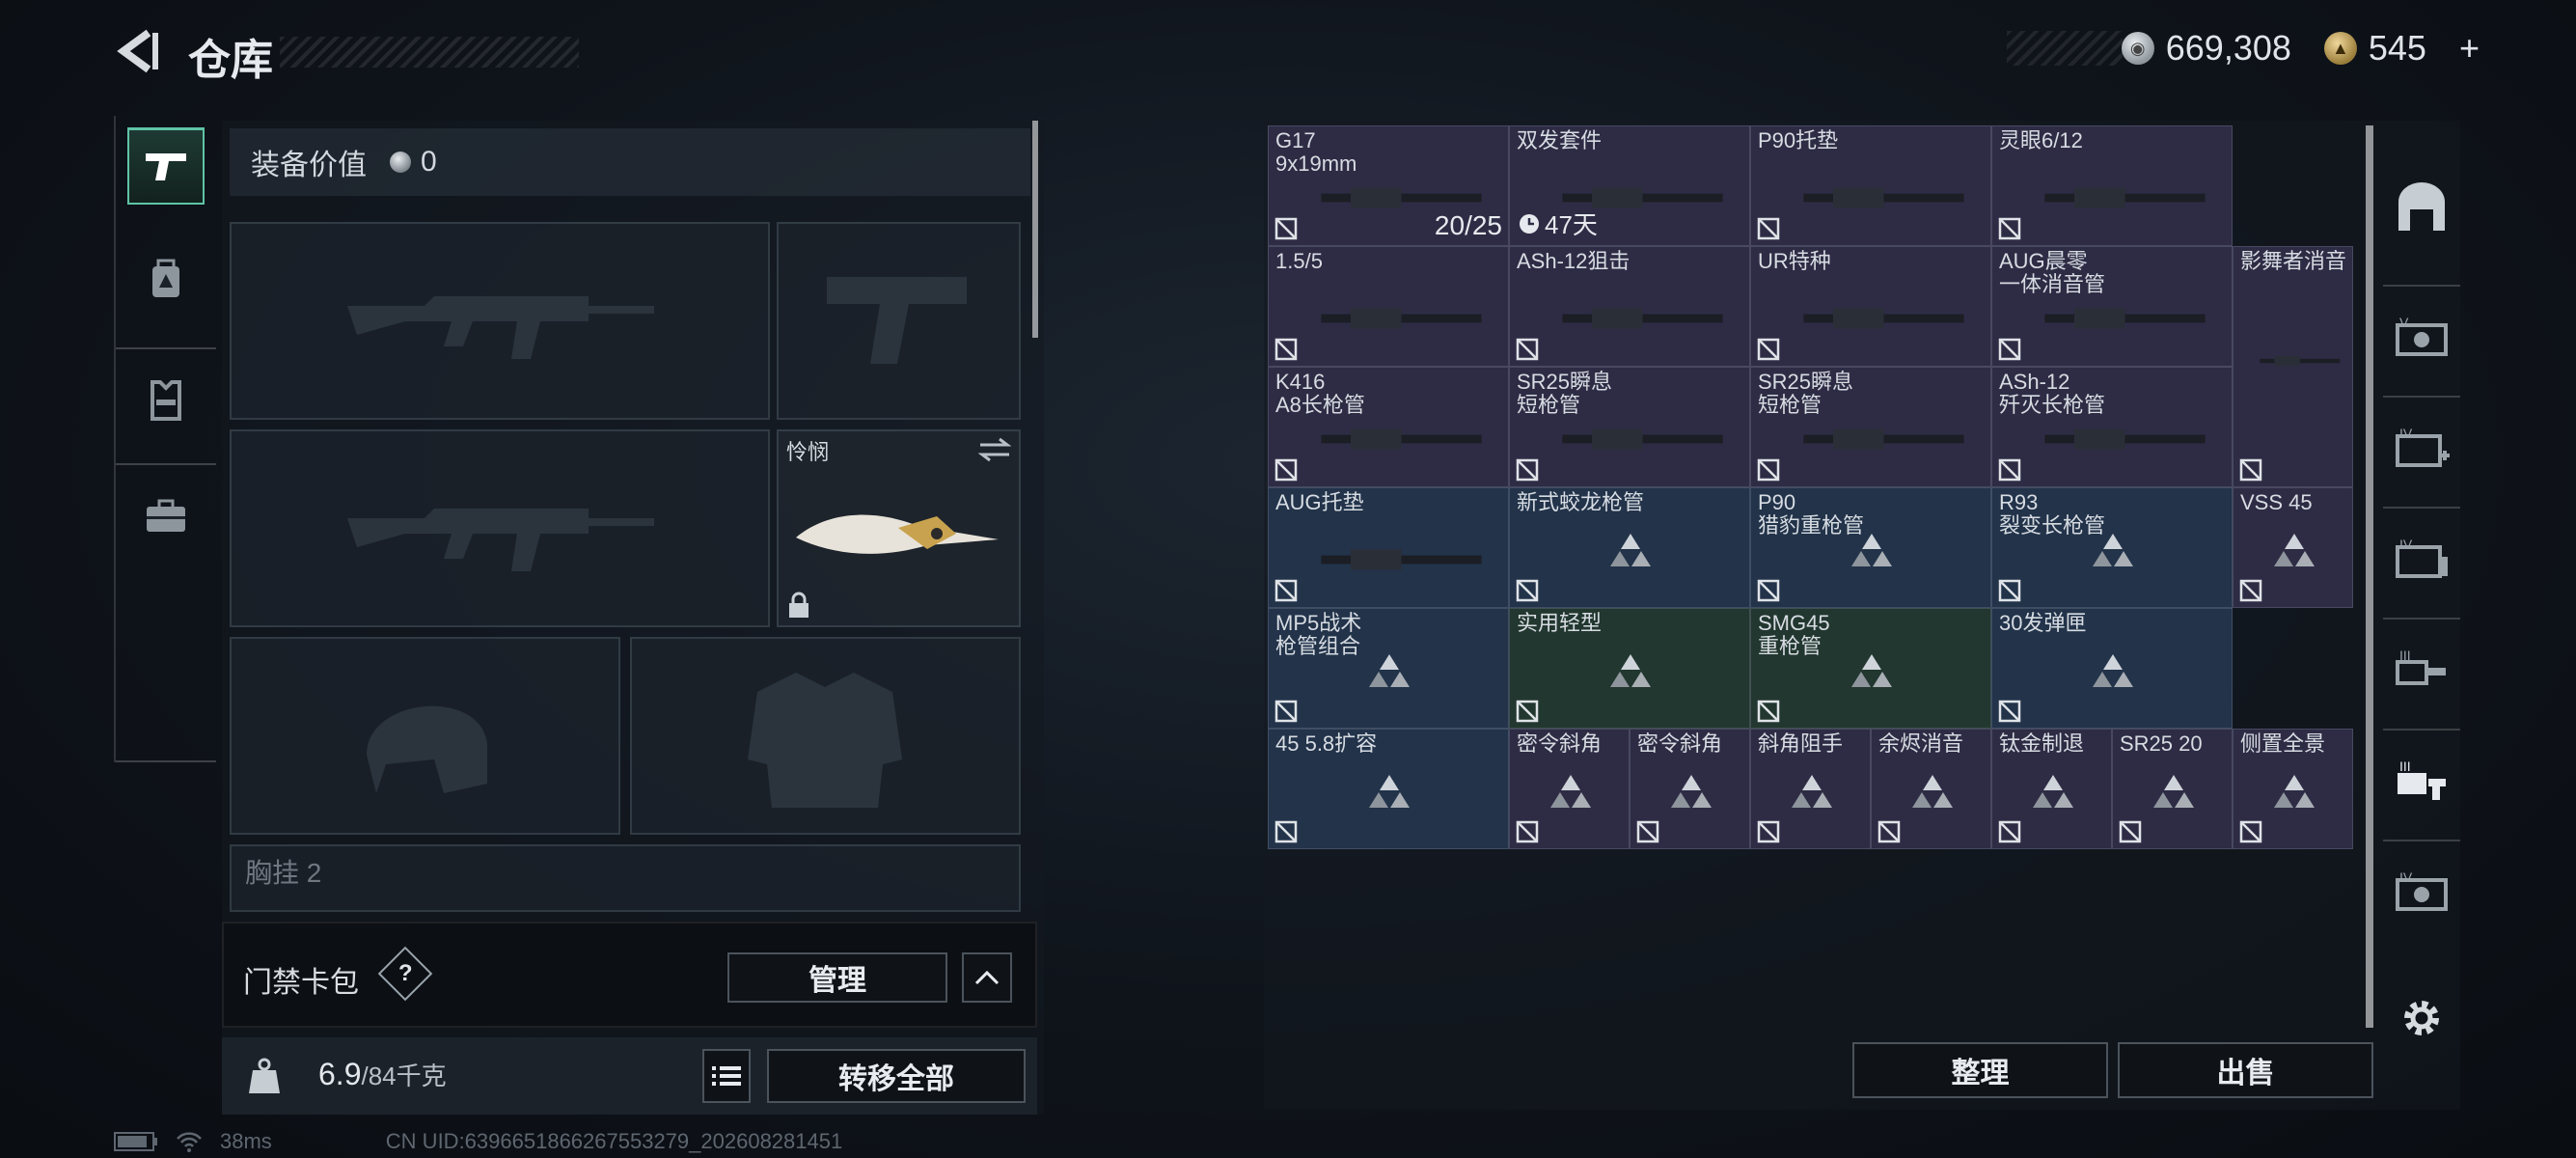 The image size is (2576, 1158). Describe the element at coordinates (1630, 306) in the screenshot. I see `storage-item: ASh-12狙击` at that location.